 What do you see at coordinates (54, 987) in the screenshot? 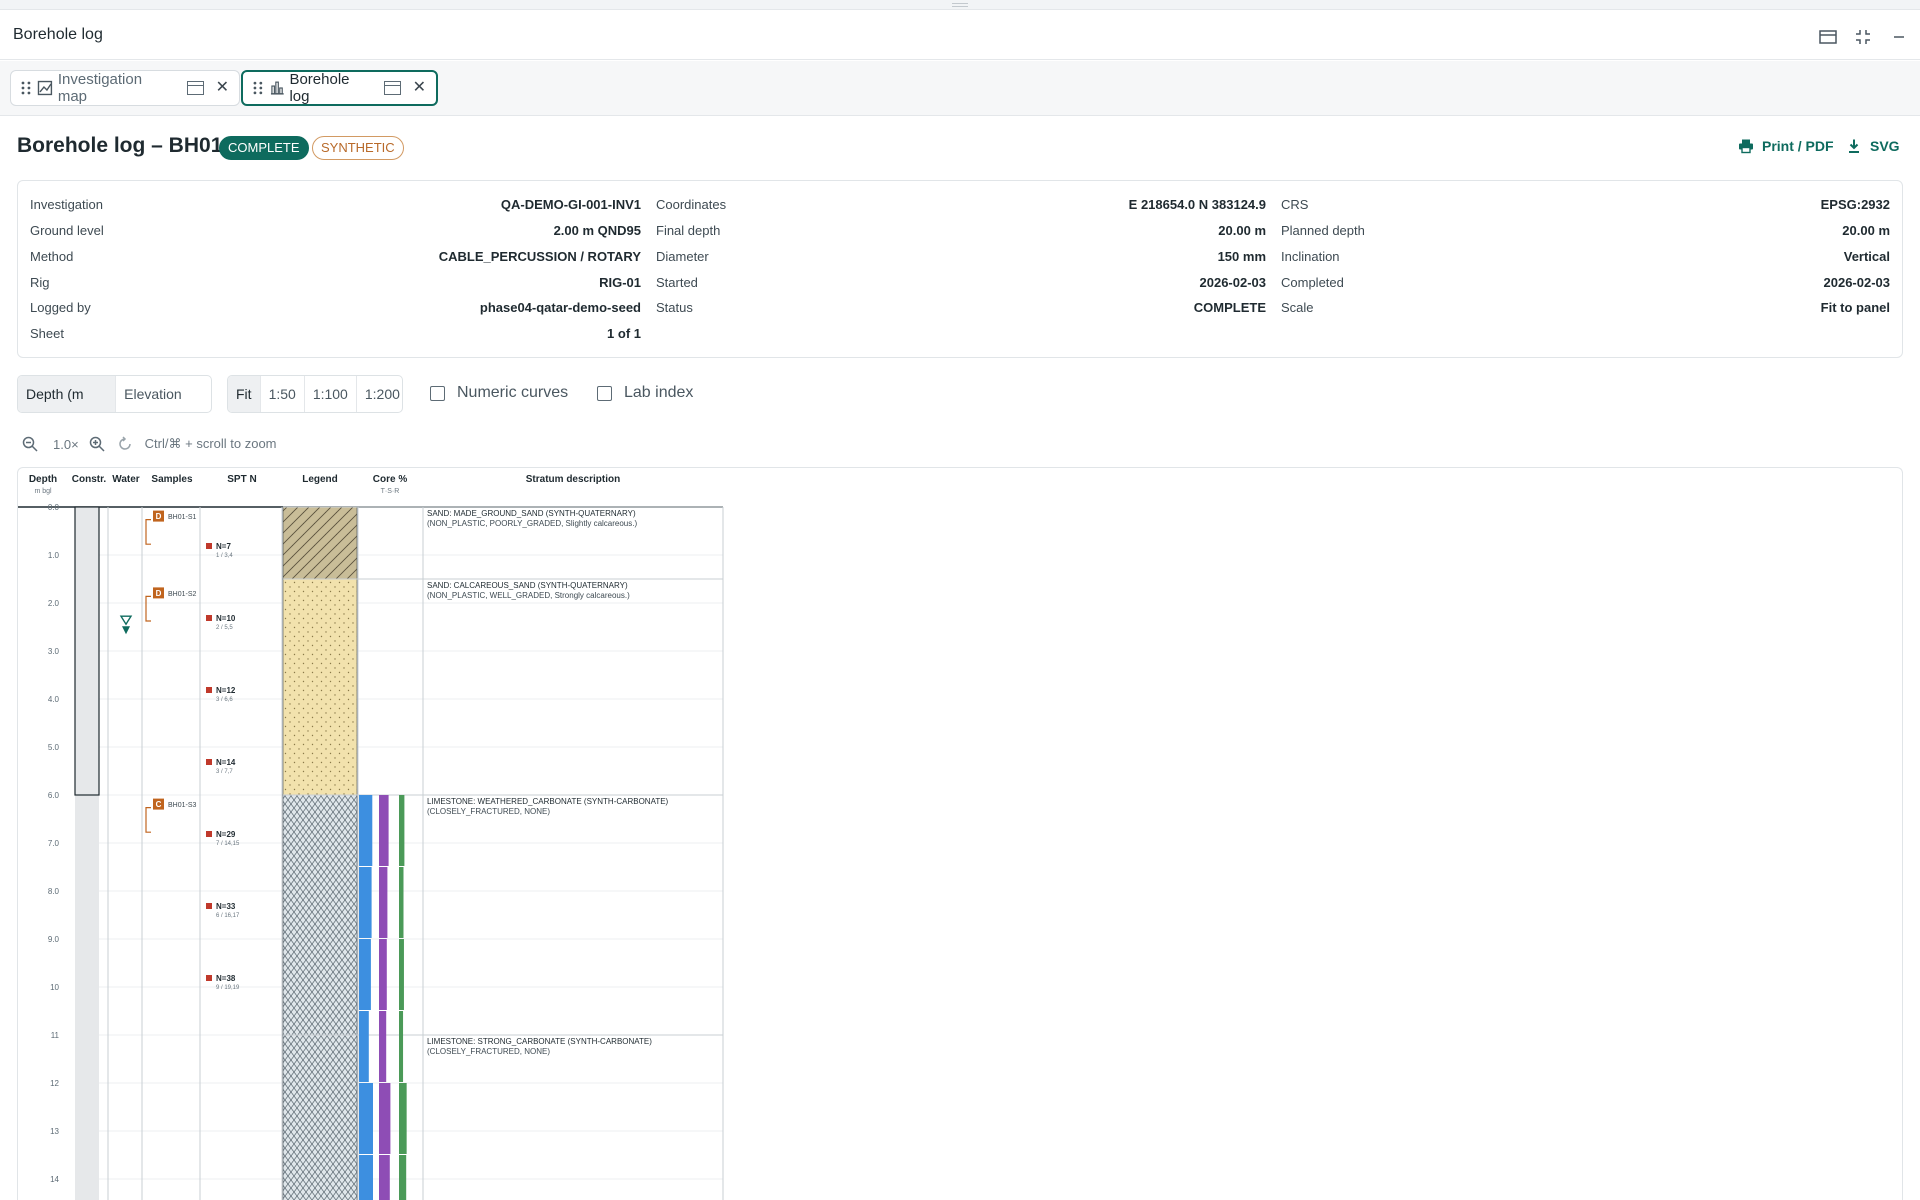
I see `depth-tick-label: 10` at bounding box center [54, 987].